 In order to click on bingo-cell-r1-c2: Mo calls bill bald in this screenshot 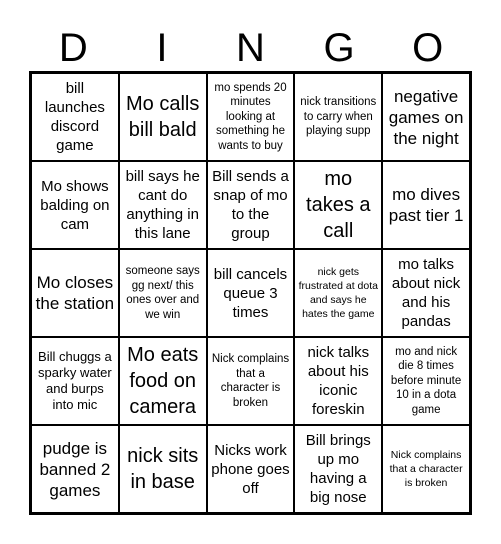, I will do `click(162, 117)`.